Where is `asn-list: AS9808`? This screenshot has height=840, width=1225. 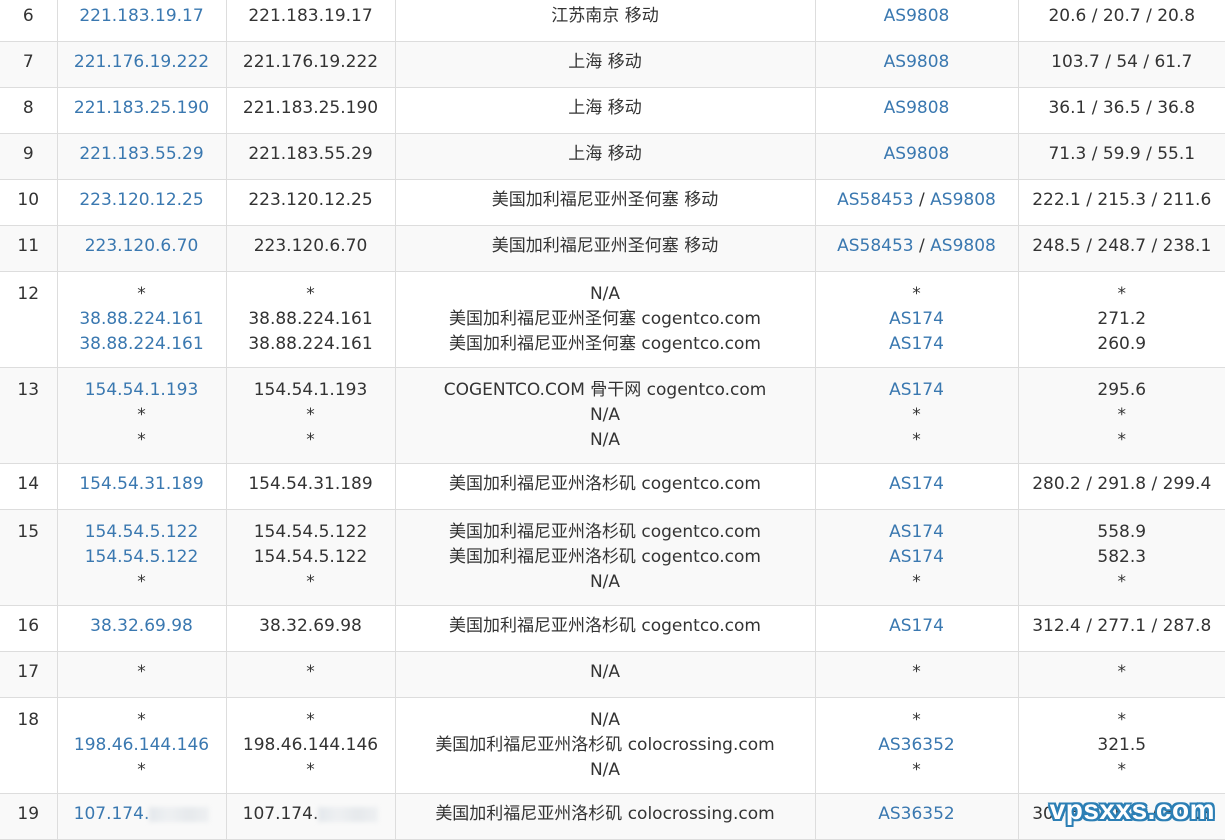 asn-list: AS9808 is located at coordinates (917, 14).